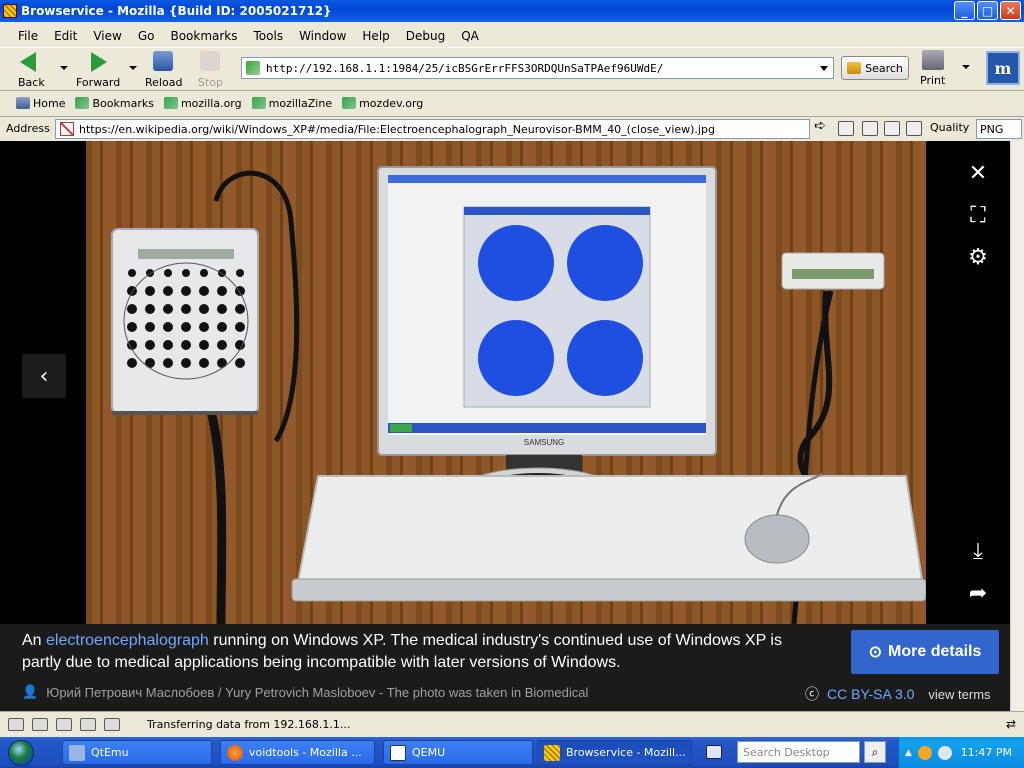  I want to click on menu-go: Go, so click(146, 36).